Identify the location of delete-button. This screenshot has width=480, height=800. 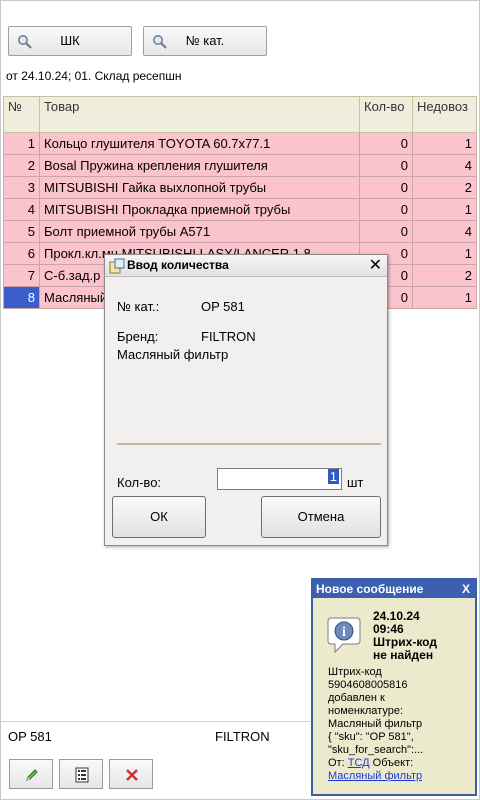
(131, 774).